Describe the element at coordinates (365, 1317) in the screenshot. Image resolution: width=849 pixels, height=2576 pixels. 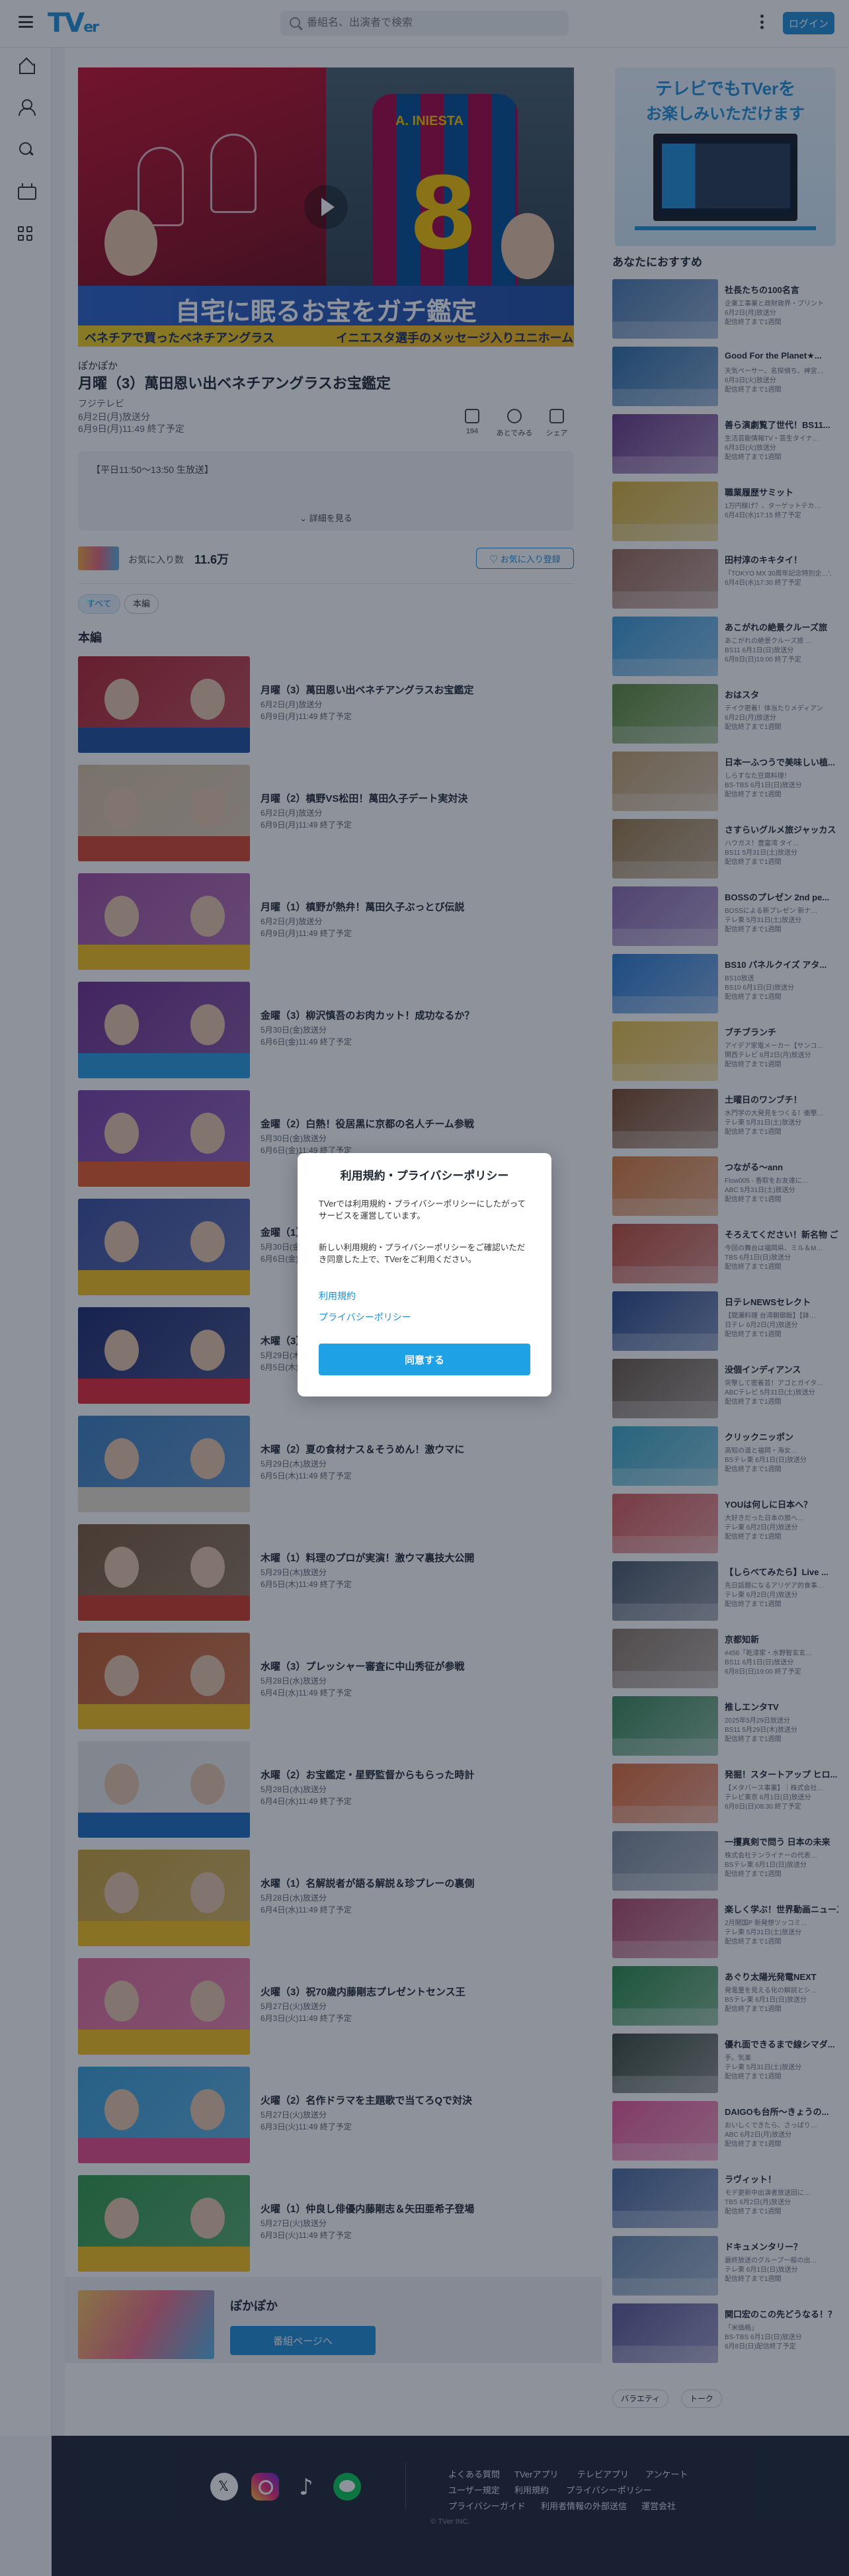
I see `privacy-link: プライバシーポリシー` at that location.